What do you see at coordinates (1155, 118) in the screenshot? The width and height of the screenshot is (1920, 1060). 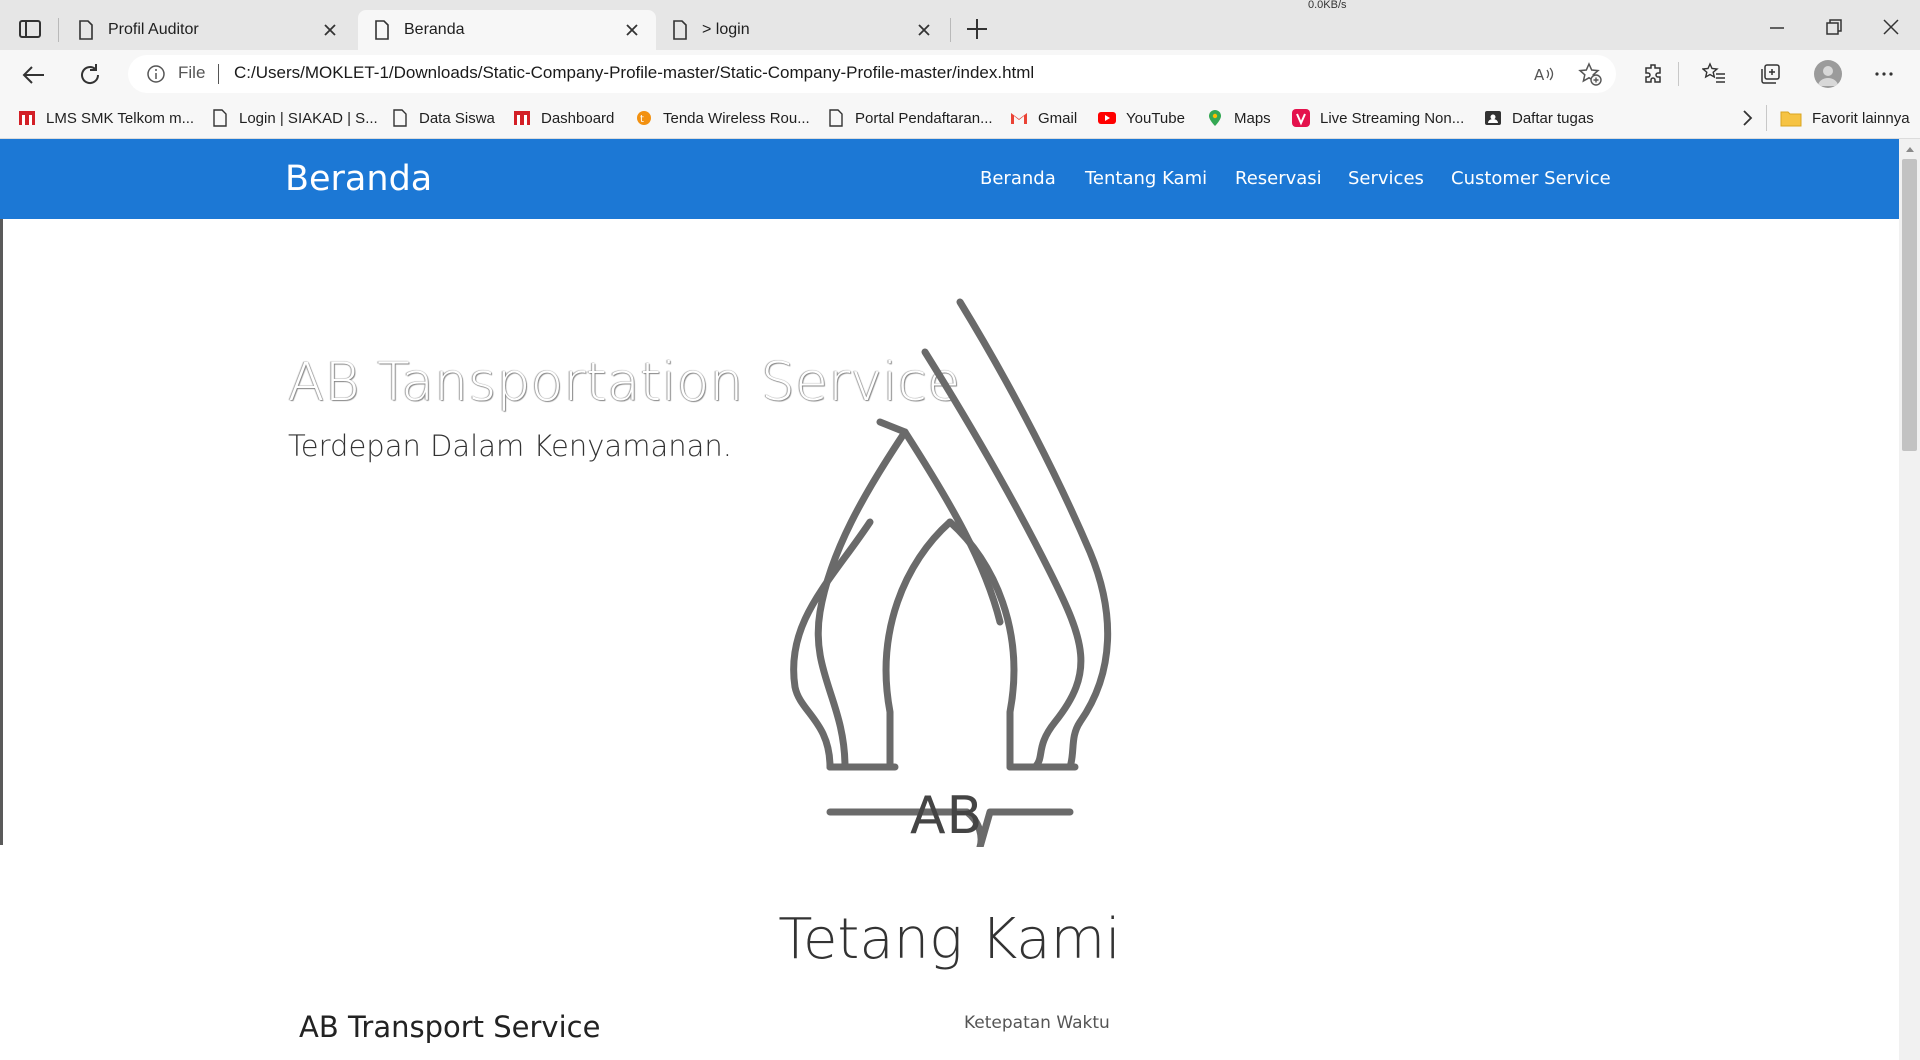 I see `bookmark-label: YouTube` at bounding box center [1155, 118].